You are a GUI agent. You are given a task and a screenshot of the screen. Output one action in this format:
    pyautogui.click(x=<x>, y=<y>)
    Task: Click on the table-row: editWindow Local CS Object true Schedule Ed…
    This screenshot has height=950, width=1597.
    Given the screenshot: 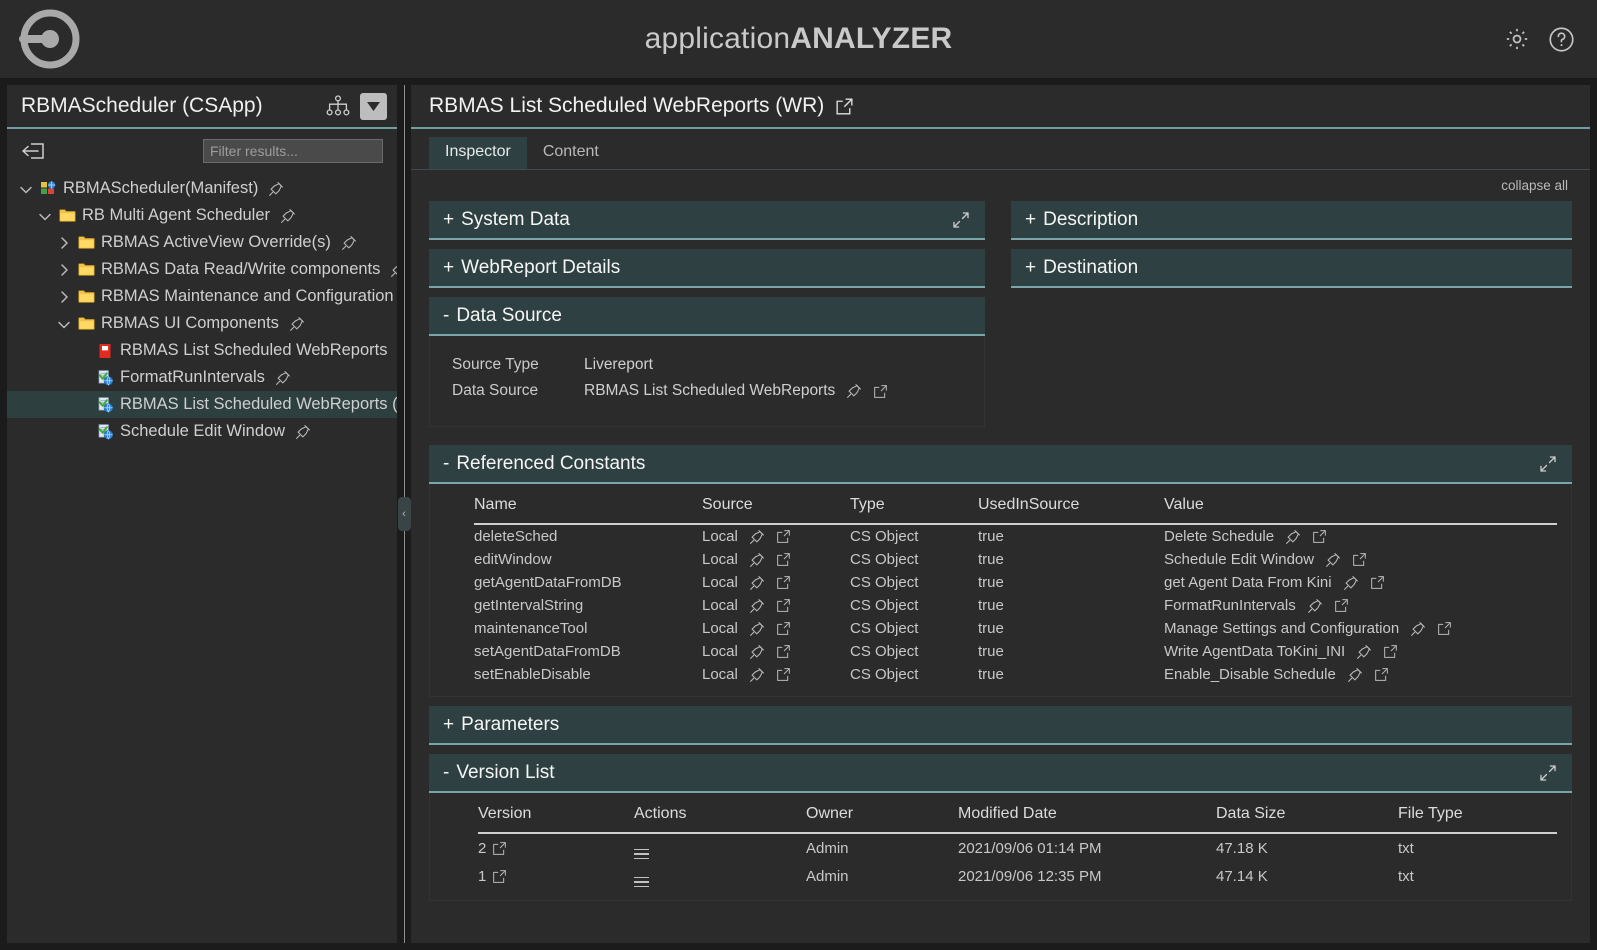 What is the action you would take?
    pyautogui.click(x=1015, y=559)
    